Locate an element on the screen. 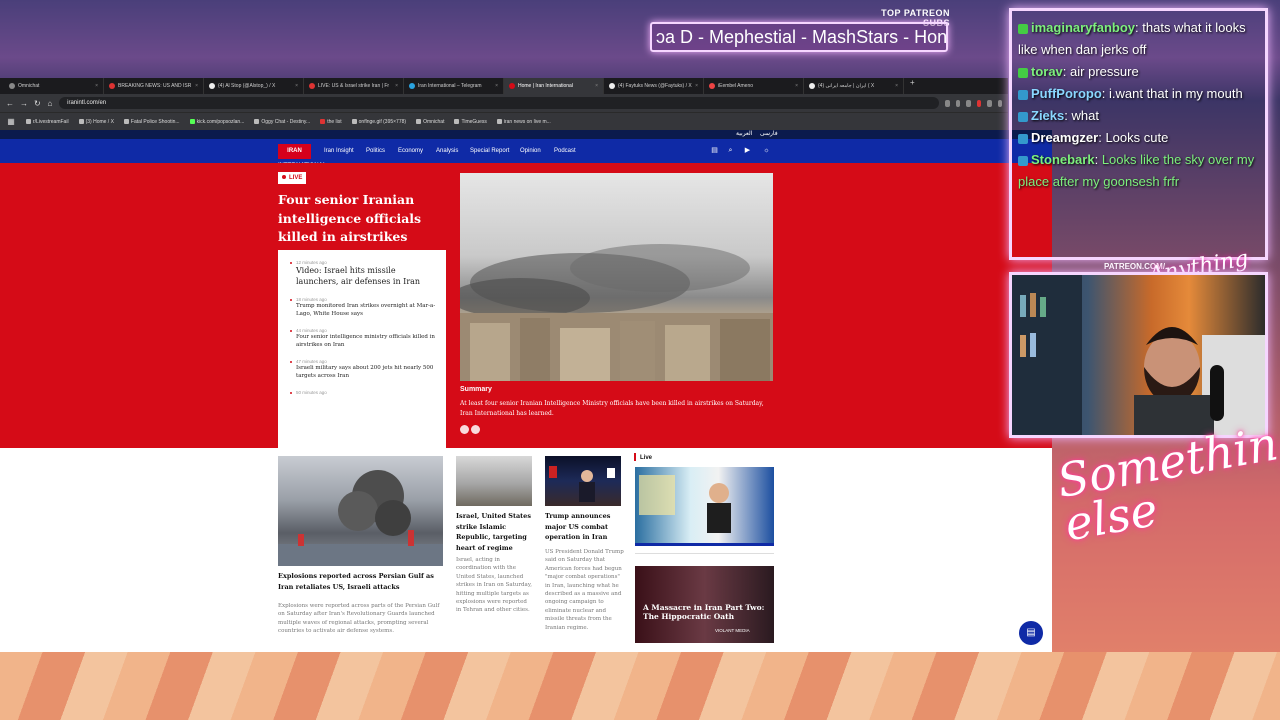 Image resolution: width=1280 pixels, height=720 pixels. browser-tab: BREAKING NEWS: US AND ISR × is located at coordinates (154, 86).